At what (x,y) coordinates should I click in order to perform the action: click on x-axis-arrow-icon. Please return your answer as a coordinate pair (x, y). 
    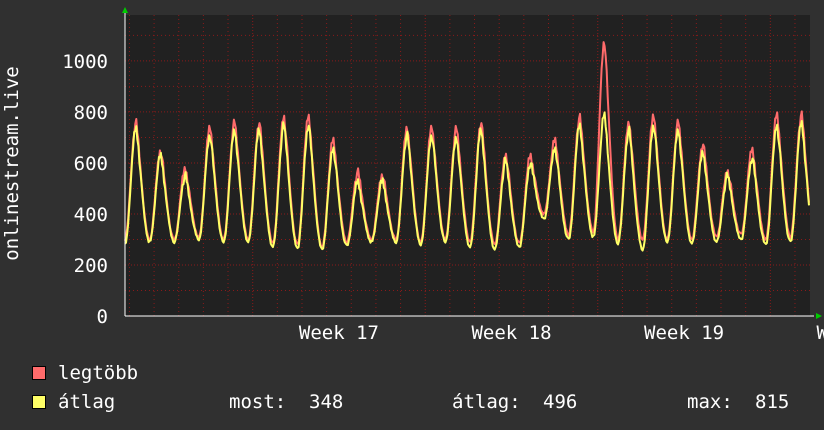
    Looking at the image, I should click on (819, 316).